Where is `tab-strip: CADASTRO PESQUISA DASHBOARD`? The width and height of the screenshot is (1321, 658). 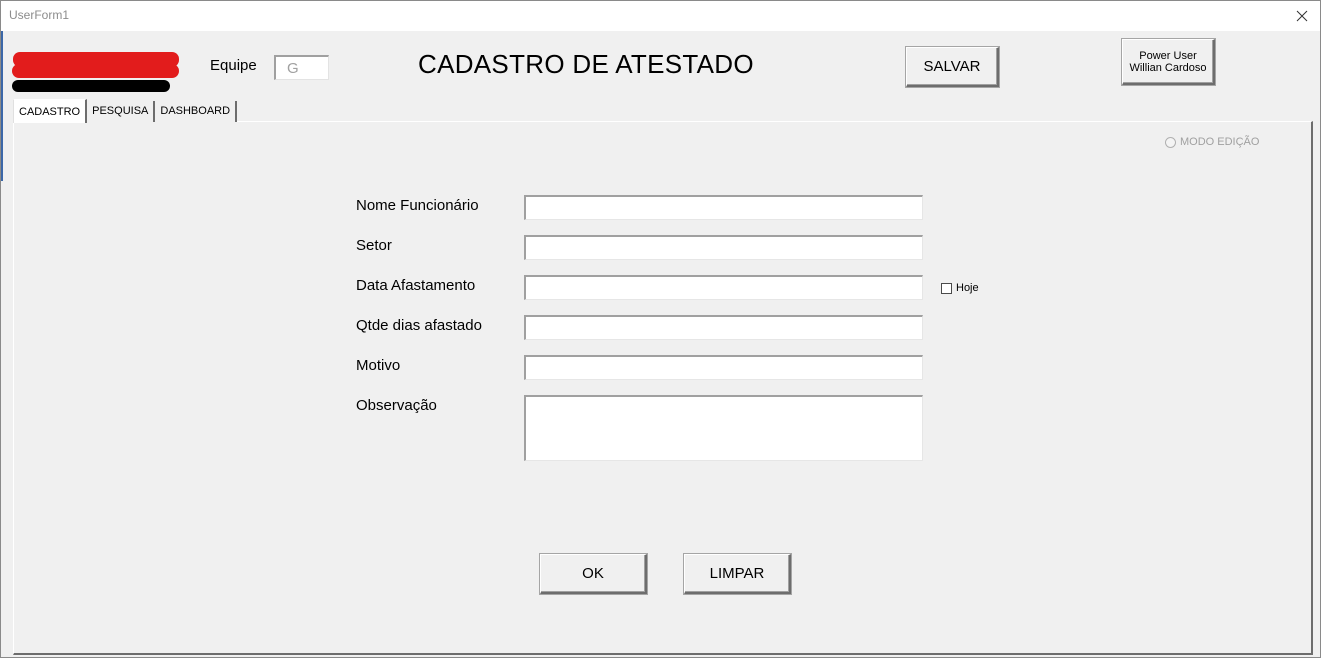 tab-strip: CADASTRO PESQUISA DASHBOARD is located at coordinates (125, 111).